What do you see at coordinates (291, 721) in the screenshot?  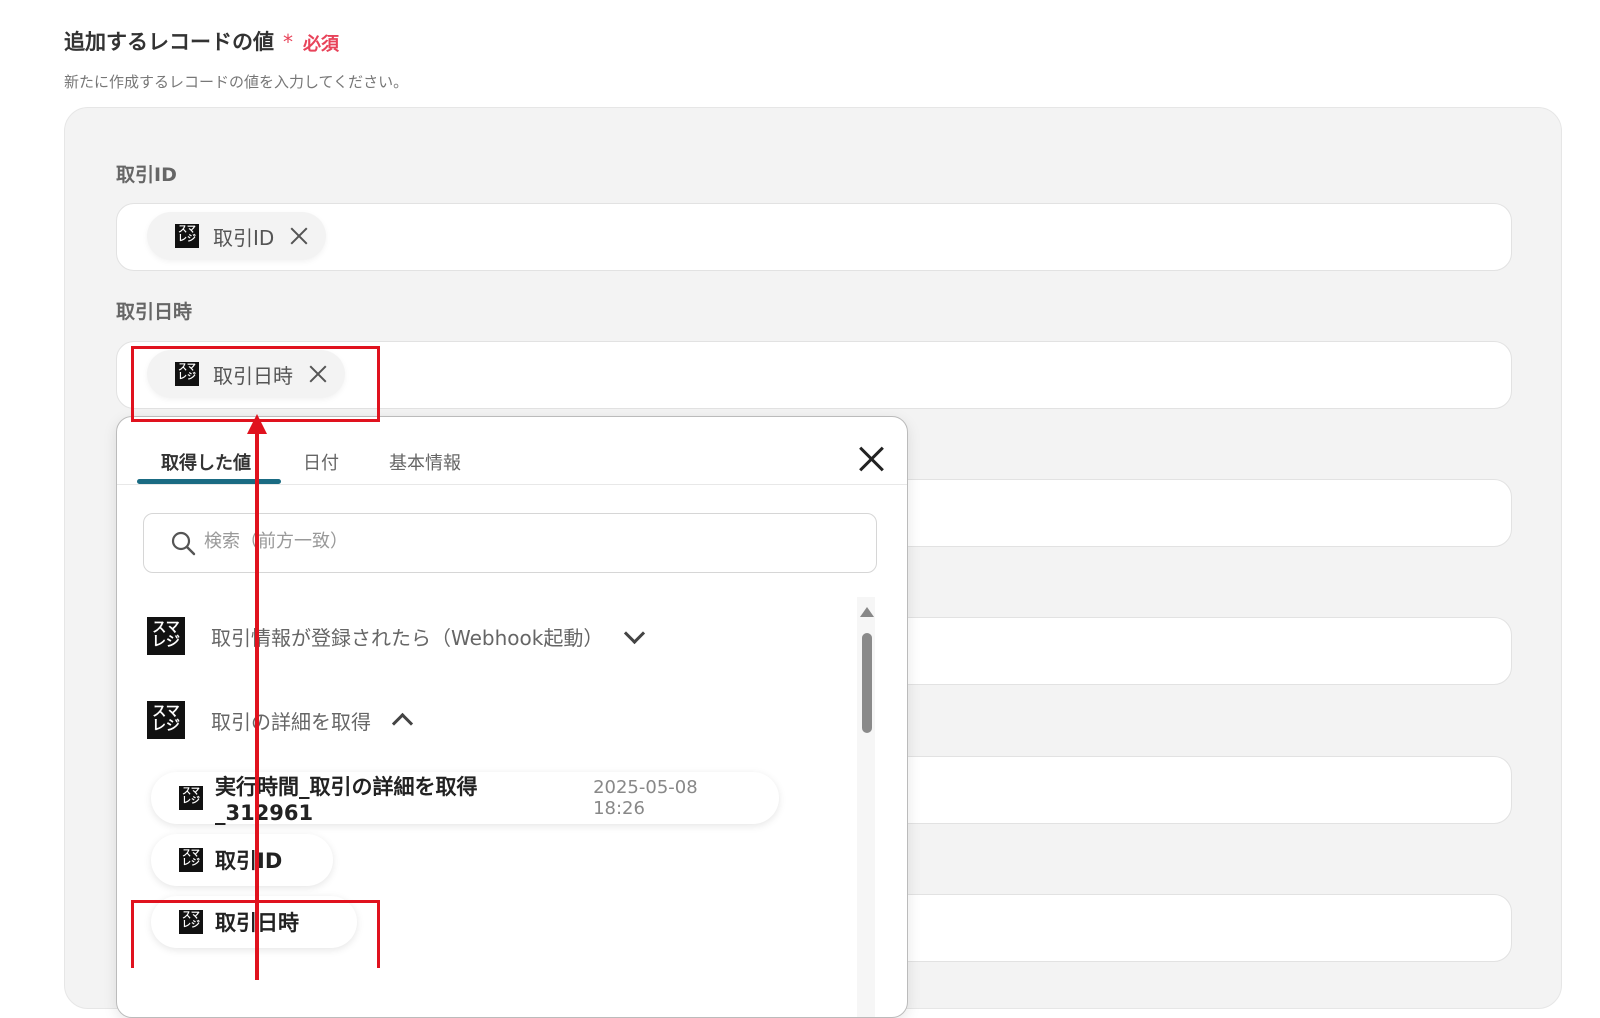 I see `group-label: 取引の詳細を取得` at bounding box center [291, 721].